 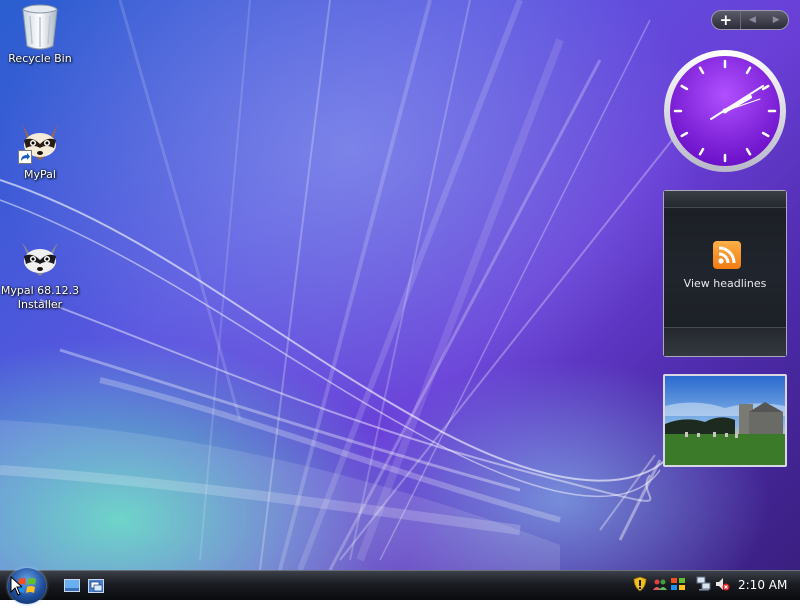 I want to click on shield-warning-icon, so click(x=640, y=584).